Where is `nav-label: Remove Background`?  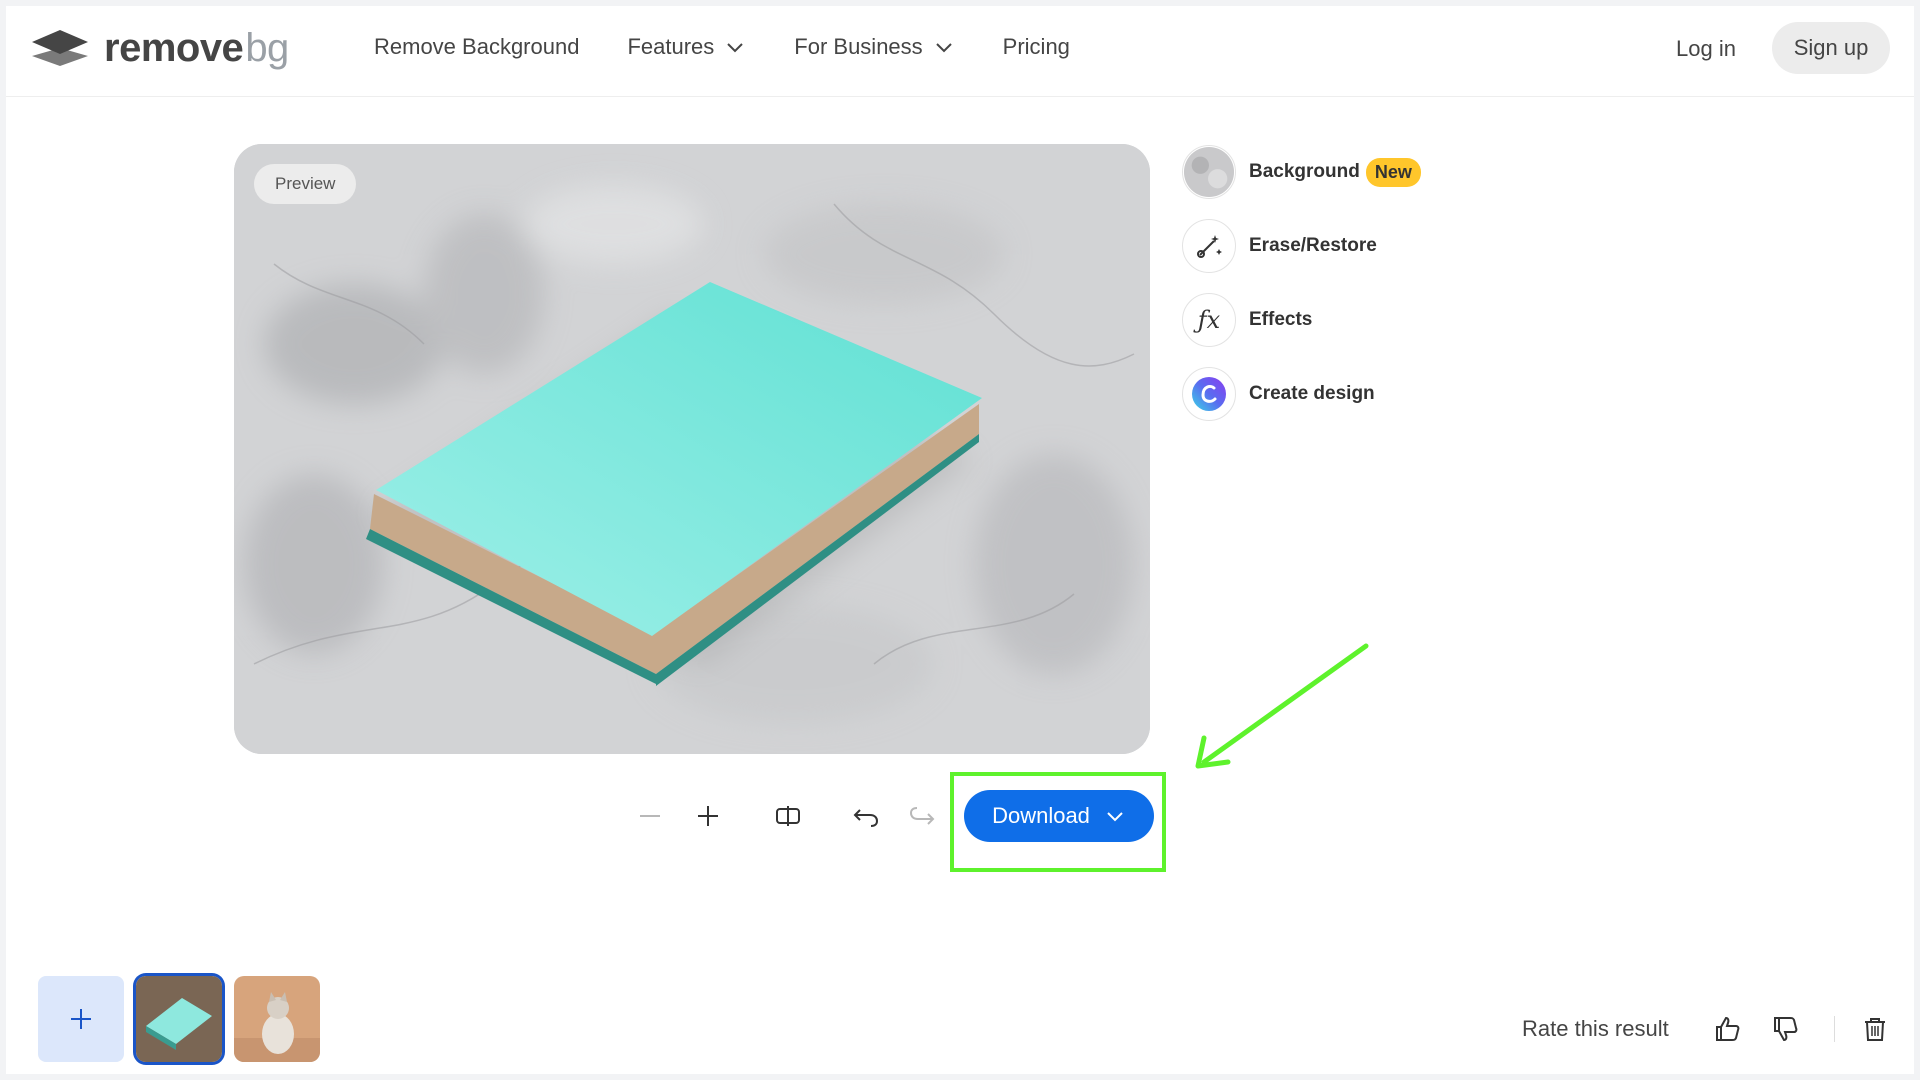 nav-label: Remove Background is located at coordinates (477, 46).